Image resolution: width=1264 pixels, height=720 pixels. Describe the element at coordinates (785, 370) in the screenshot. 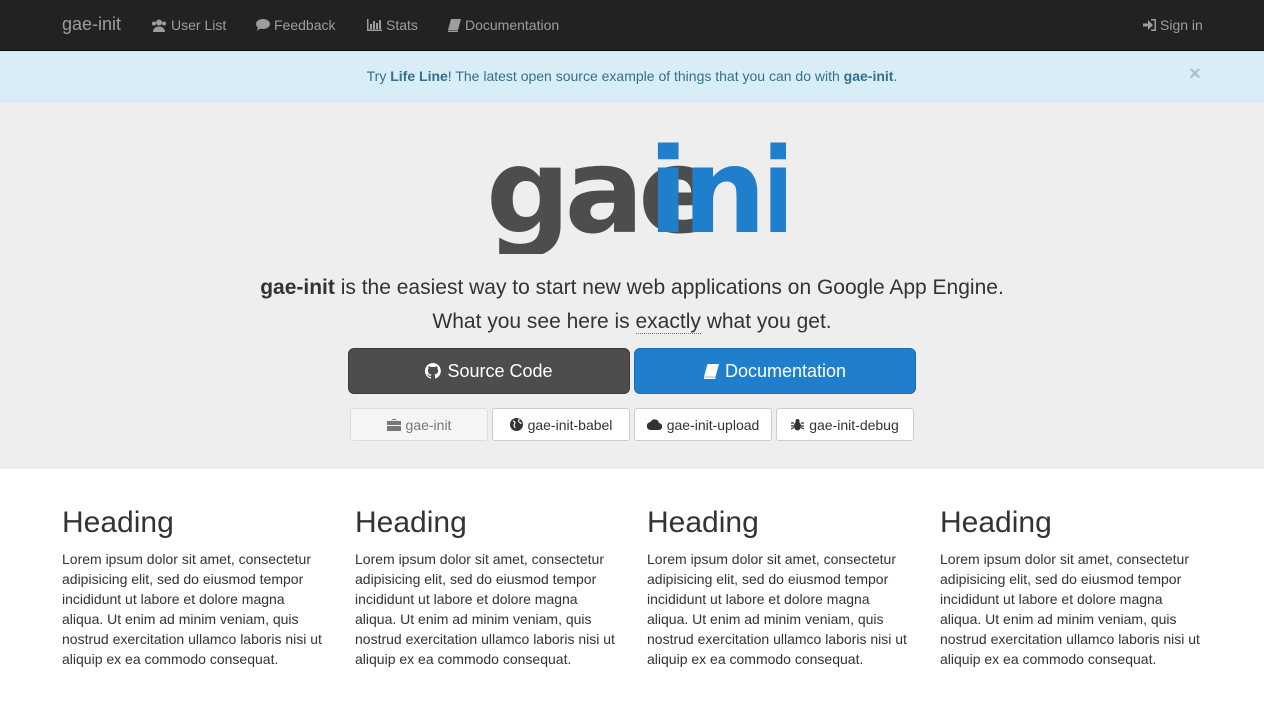

I see `documentation-label: Documentation` at that location.